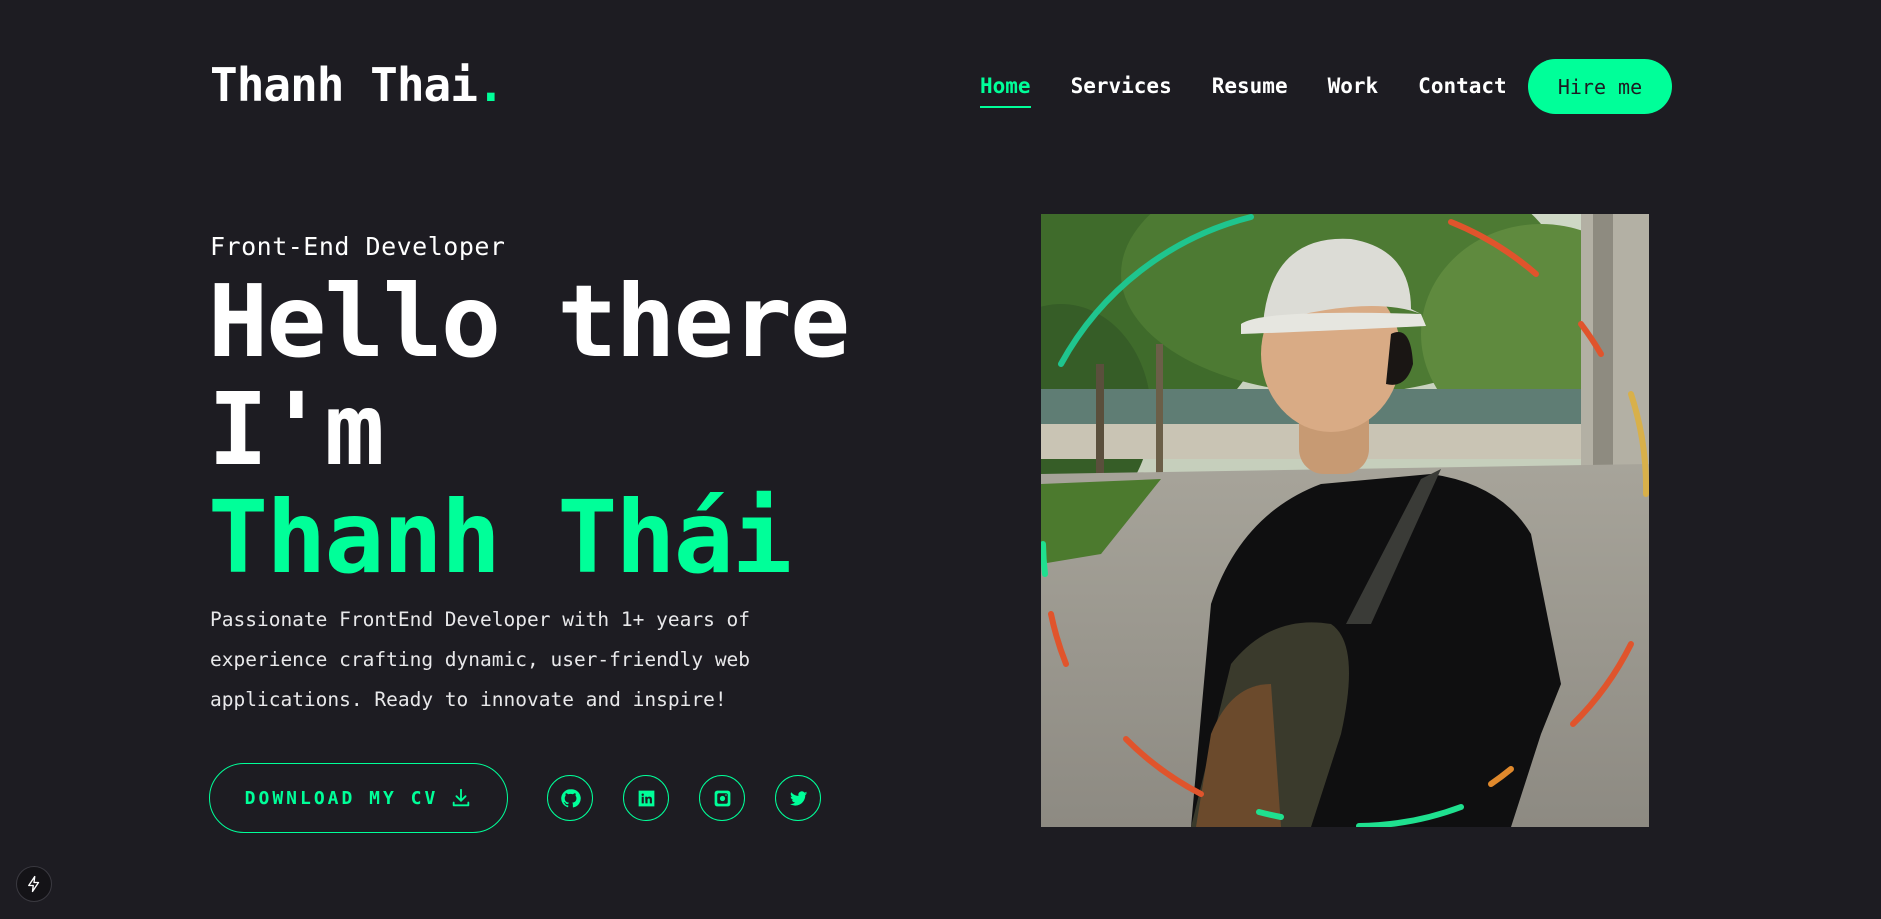 The height and width of the screenshot is (919, 1881). What do you see at coordinates (1462, 91) in the screenshot?
I see `nav-contact: Contact` at bounding box center [1462, 91].